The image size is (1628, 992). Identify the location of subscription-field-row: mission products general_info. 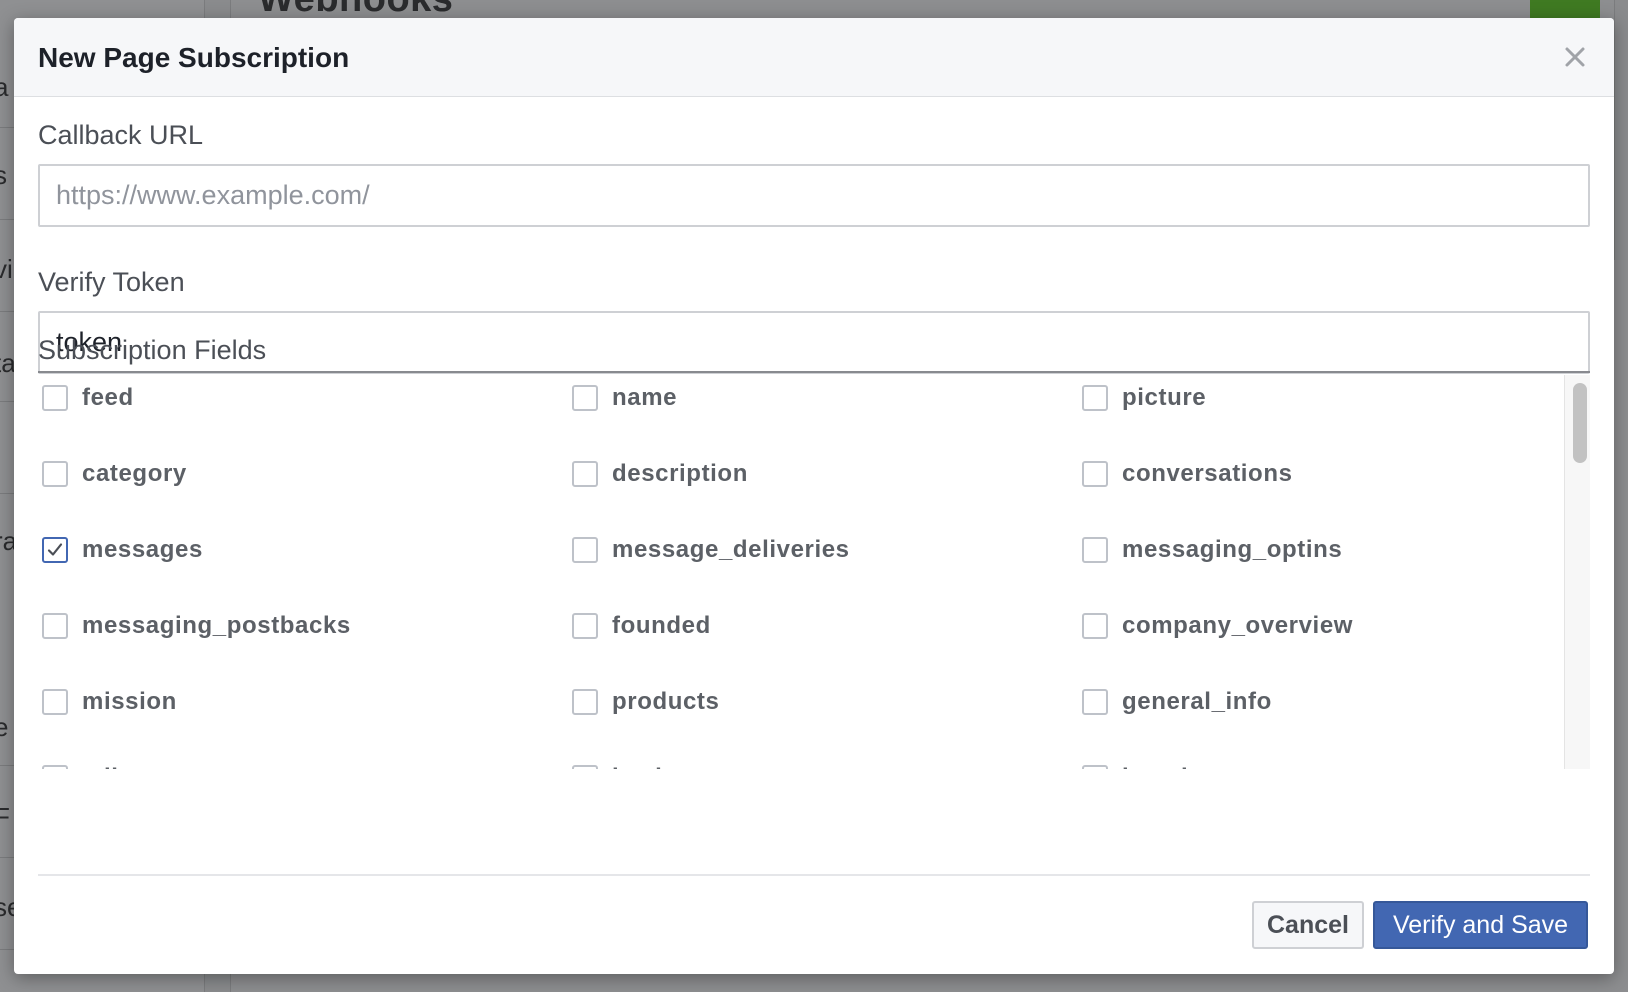
(802, 717).